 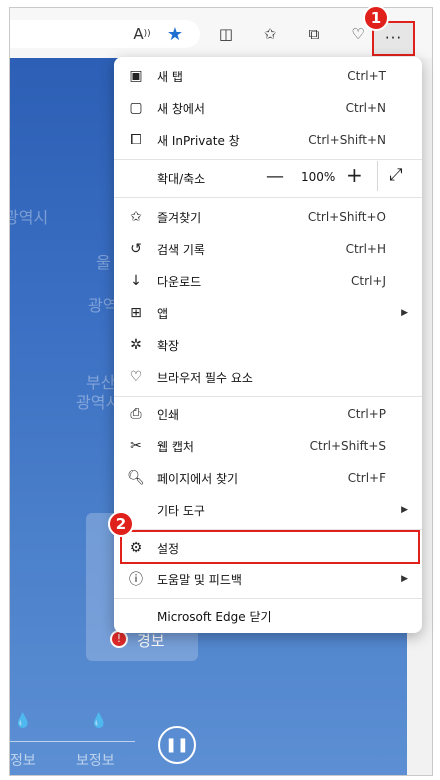 What do you see at coordinates (268, 108) in the screenshot?
I see `menu-item-new-window: ▢ 새 창에서 Ctrl+N` at bounding box center [268, 108].